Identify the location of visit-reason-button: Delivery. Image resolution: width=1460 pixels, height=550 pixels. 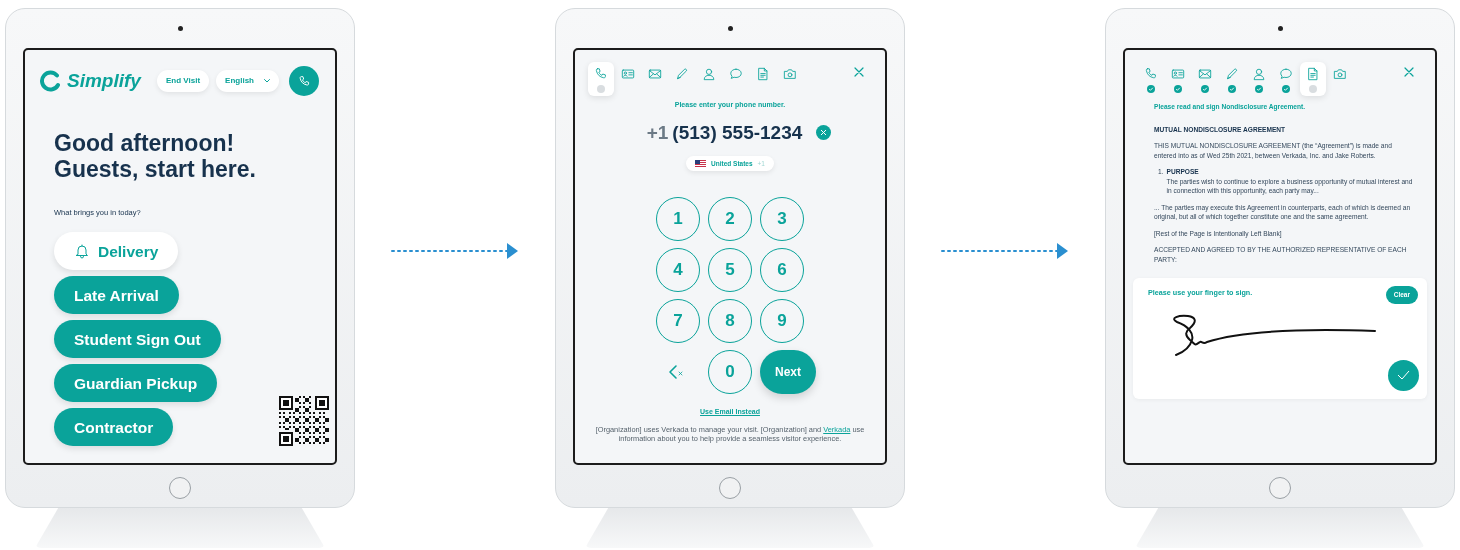
(116, 251).